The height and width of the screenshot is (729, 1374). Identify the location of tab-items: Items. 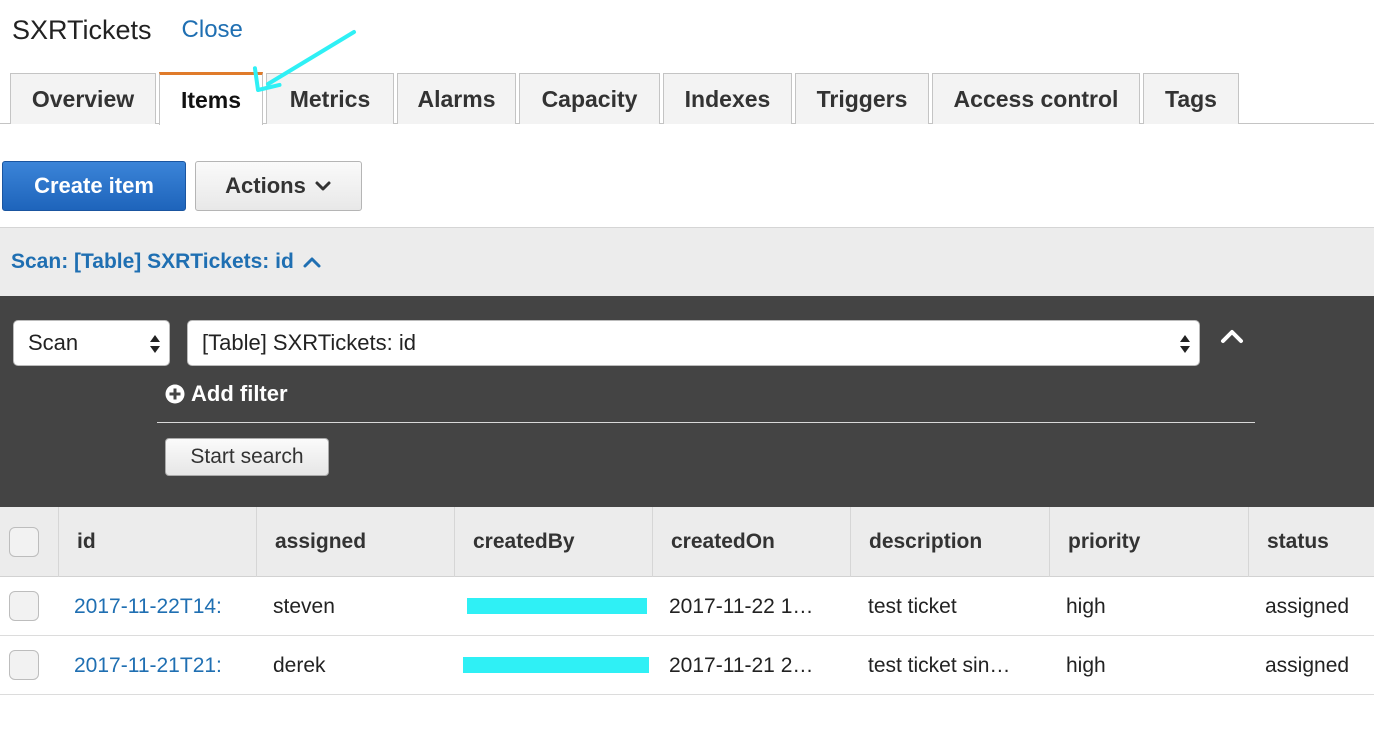
(211, 98).